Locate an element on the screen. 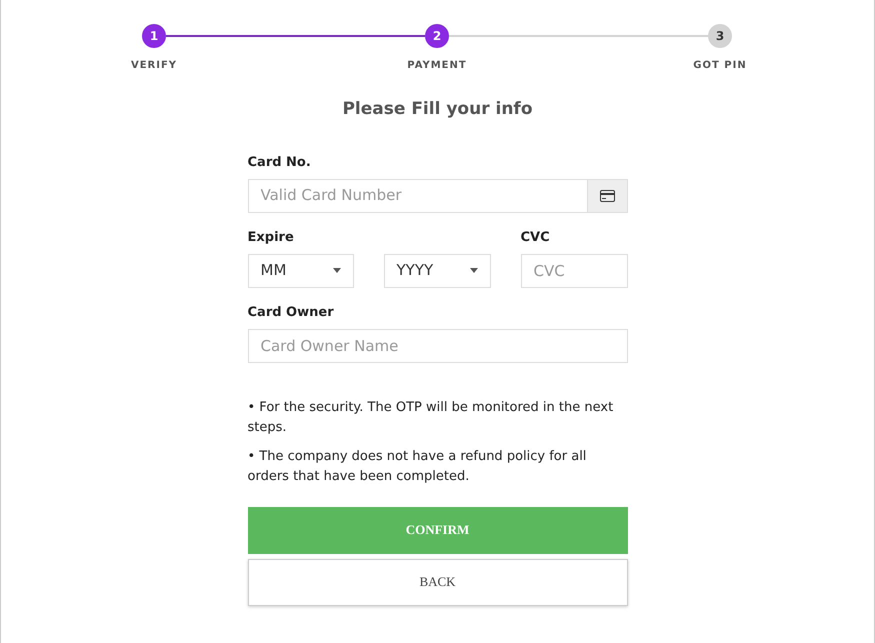  info-note: • For the security. The OTP will be monitored in the next steps. is located at coordinates (431, 417).